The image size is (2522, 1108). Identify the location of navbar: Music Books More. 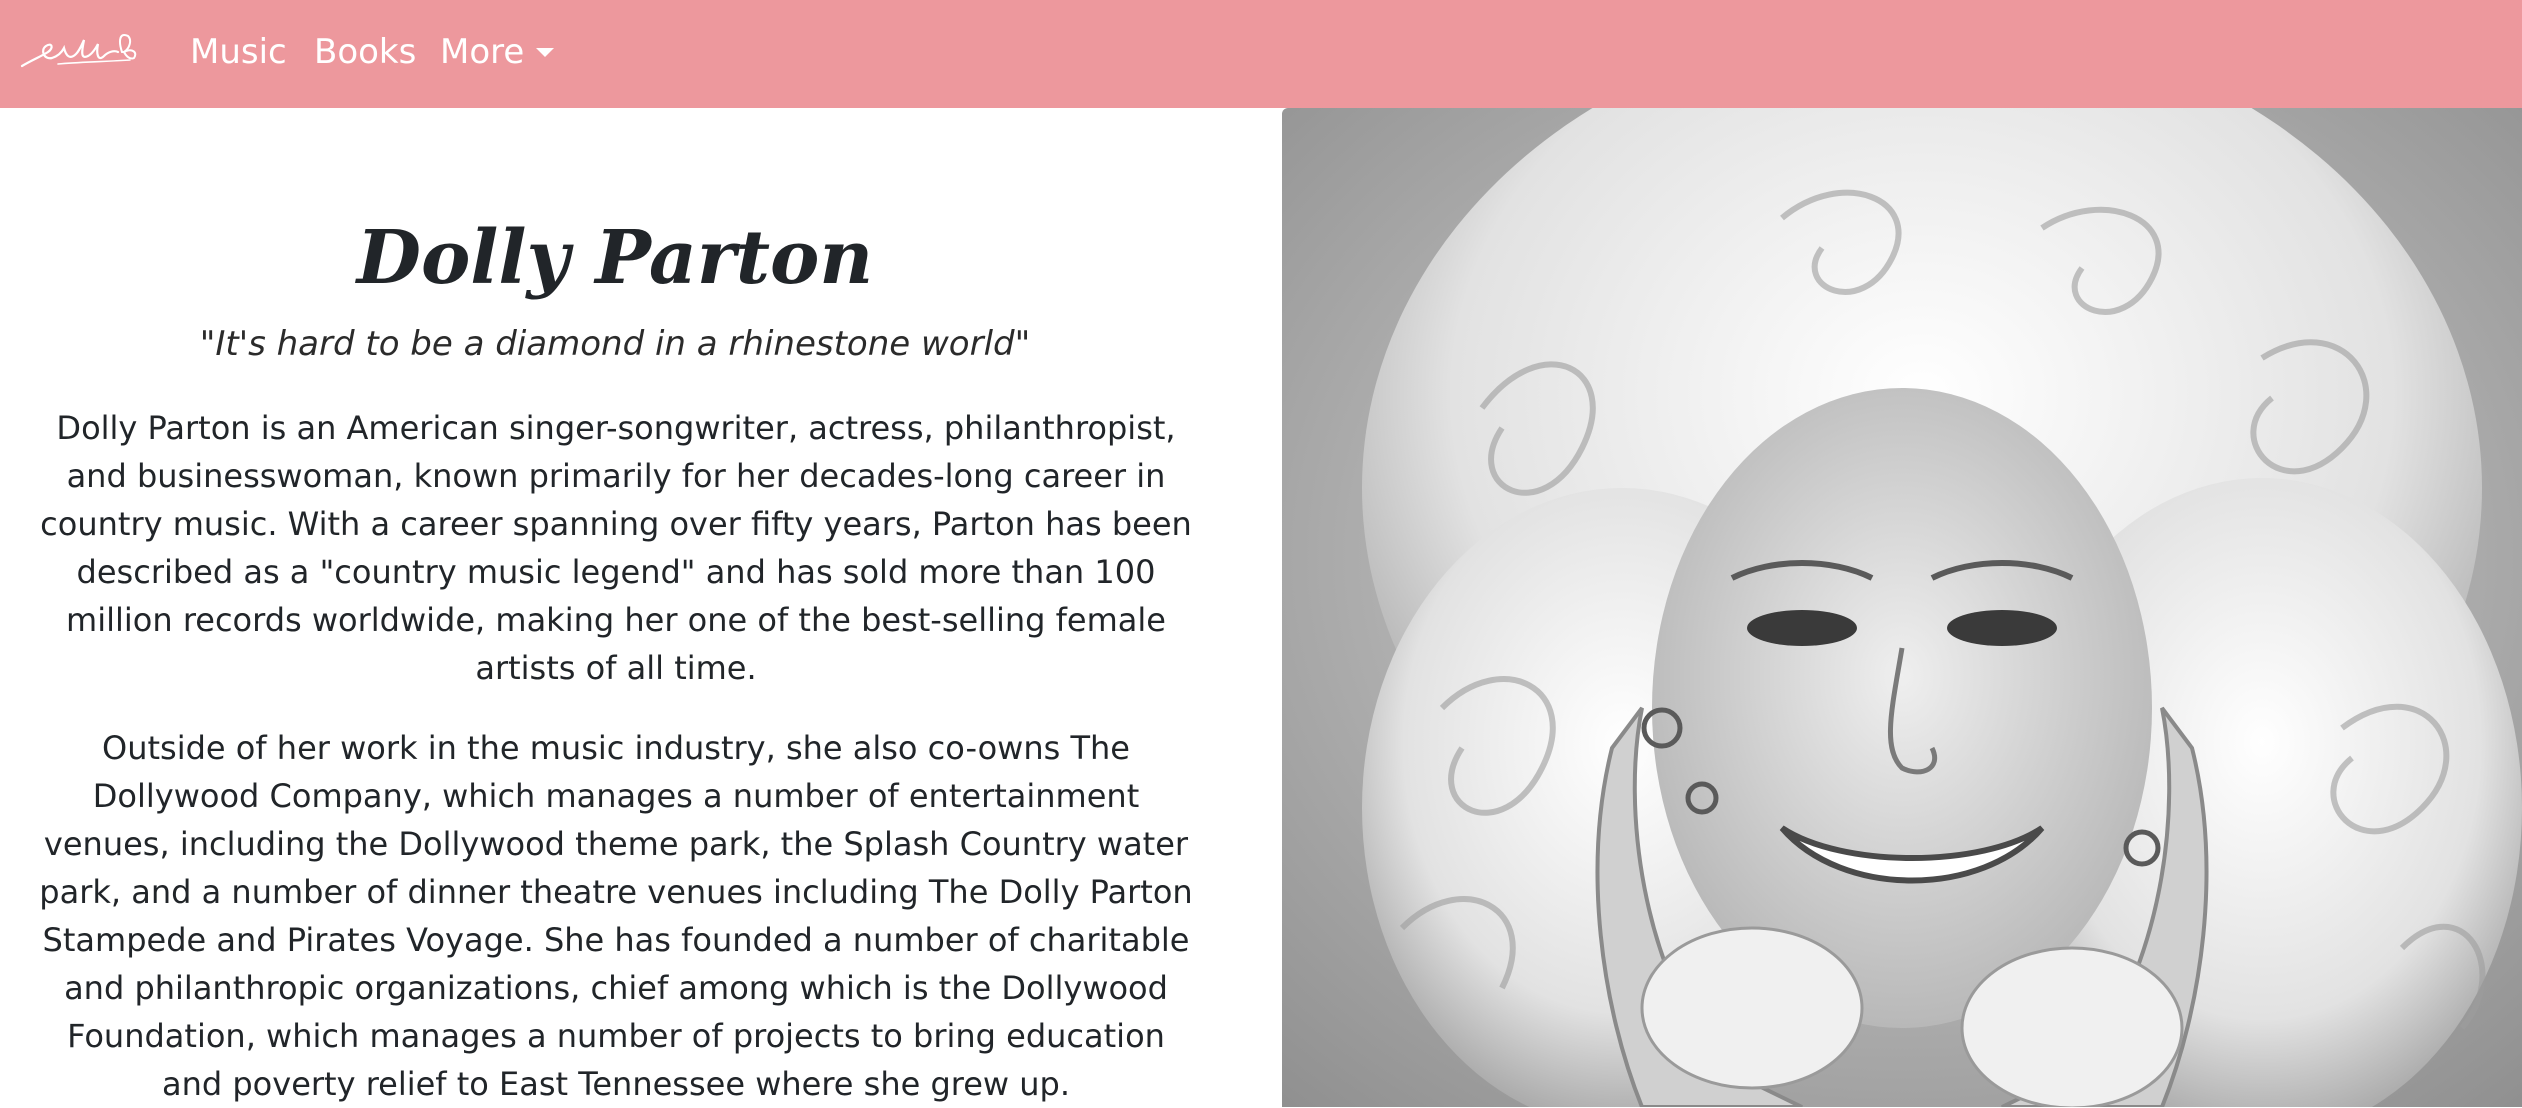
(1261, 54).